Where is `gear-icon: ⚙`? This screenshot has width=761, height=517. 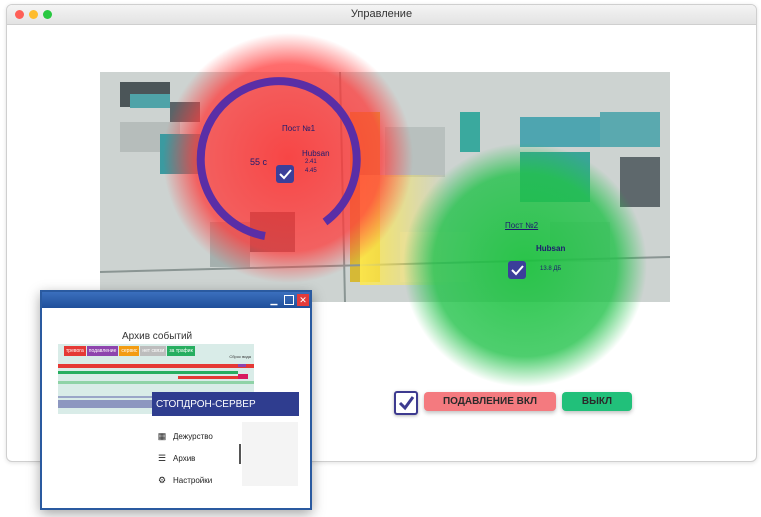
gear-icon: ⚙ is located at coordinates (162, 479).